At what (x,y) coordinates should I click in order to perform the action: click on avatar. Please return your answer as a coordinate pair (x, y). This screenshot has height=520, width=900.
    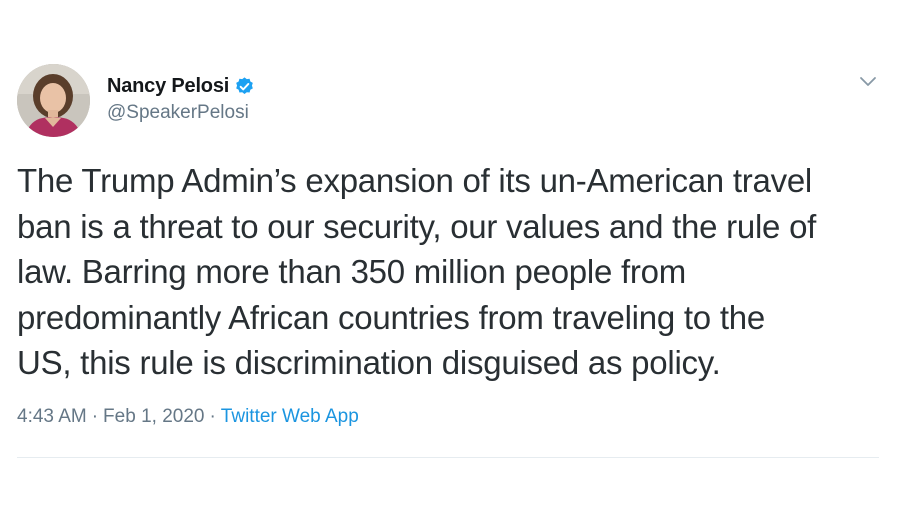
    Looking at the image, I should click on (53, 100).